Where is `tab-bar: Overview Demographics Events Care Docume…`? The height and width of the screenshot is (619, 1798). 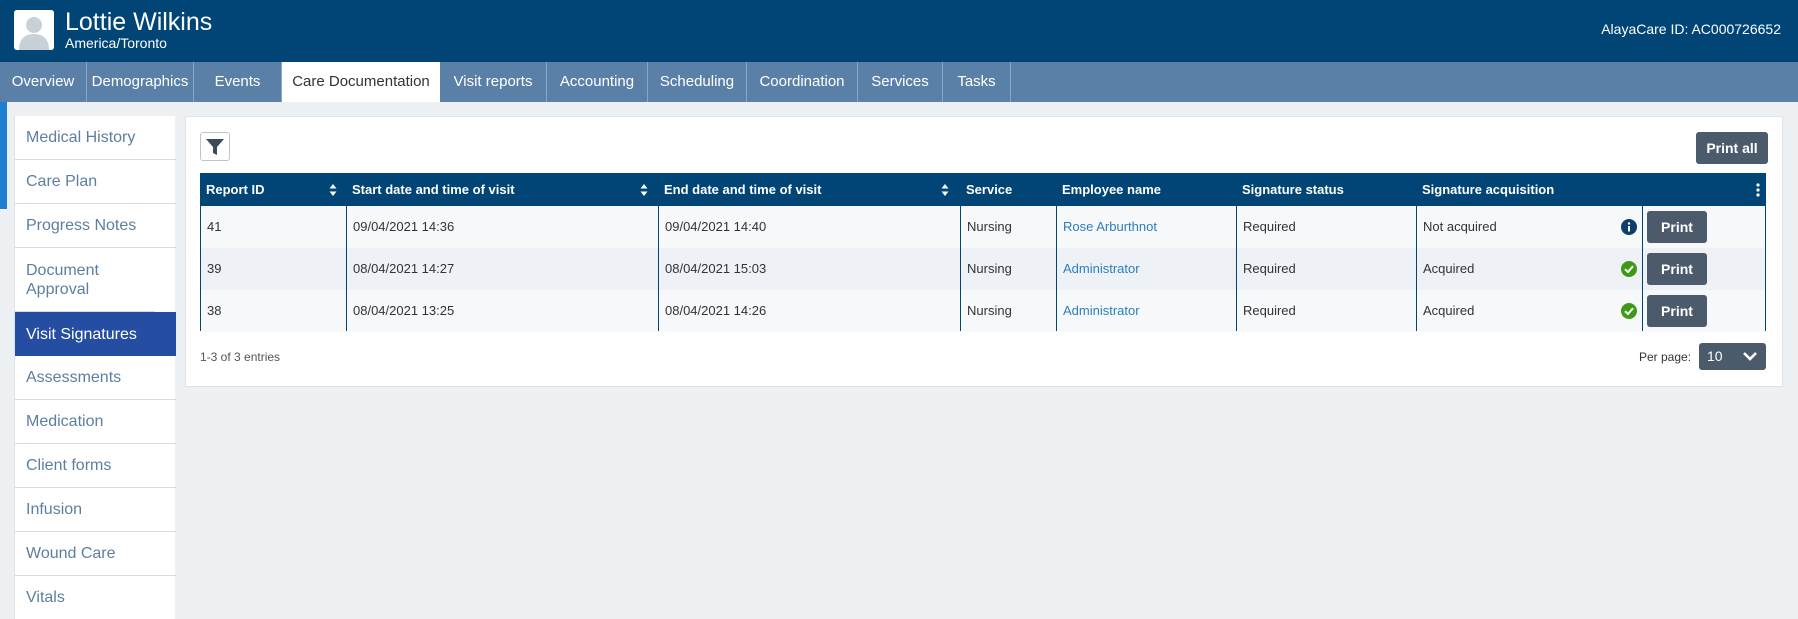 tab-bar: Overview Demographics Events Care Docume… is located at coordinates (899, 82).